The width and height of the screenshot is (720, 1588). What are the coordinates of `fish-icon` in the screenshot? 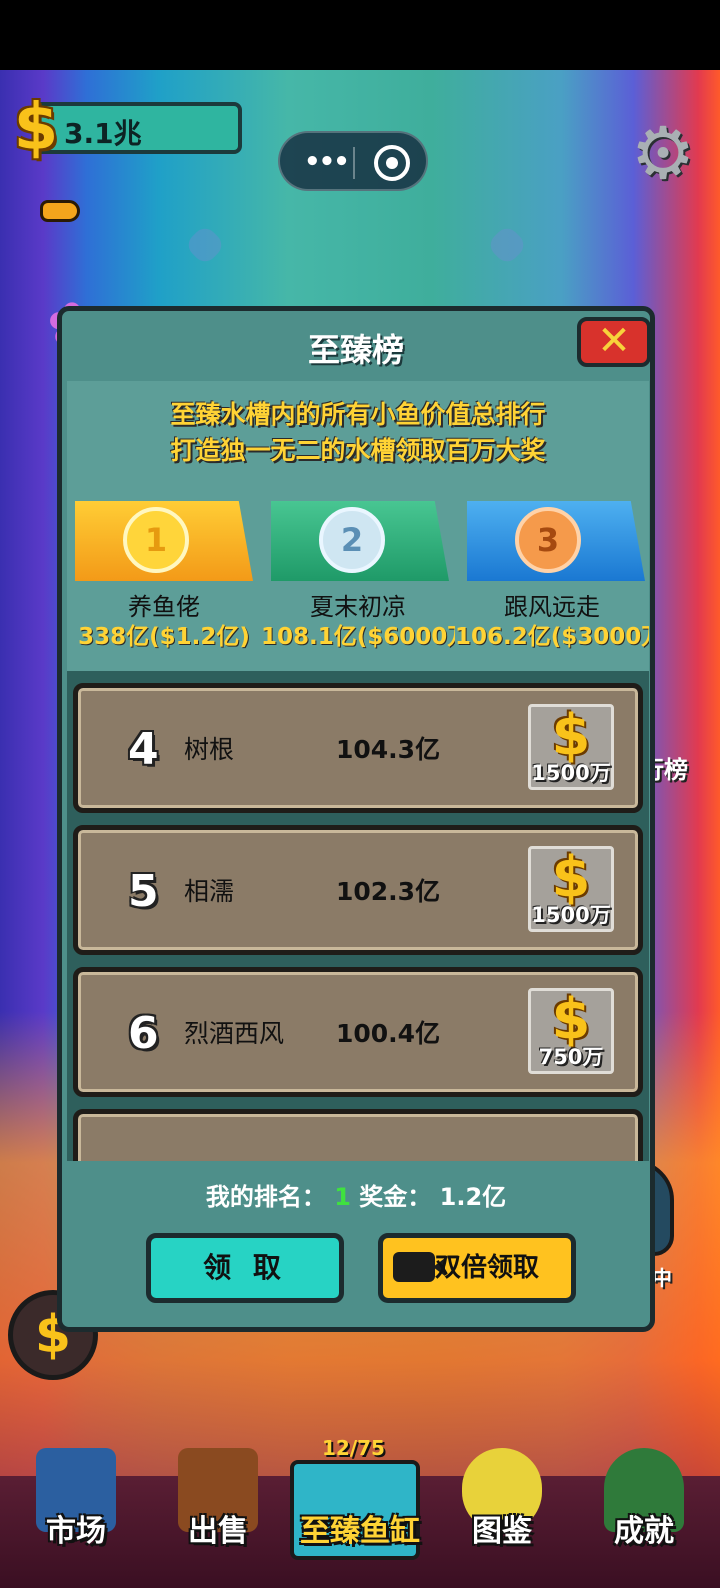 It's located at (60, 211).